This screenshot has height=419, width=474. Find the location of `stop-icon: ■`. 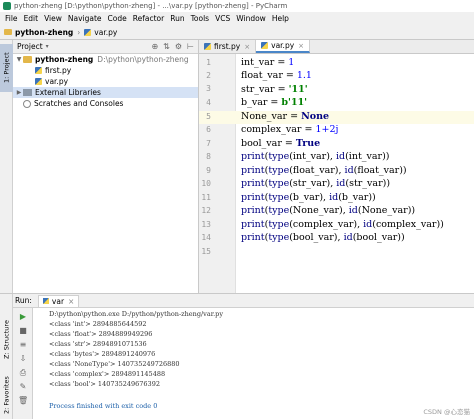

stop-icon: ■ is located at coordinates (23, 331).